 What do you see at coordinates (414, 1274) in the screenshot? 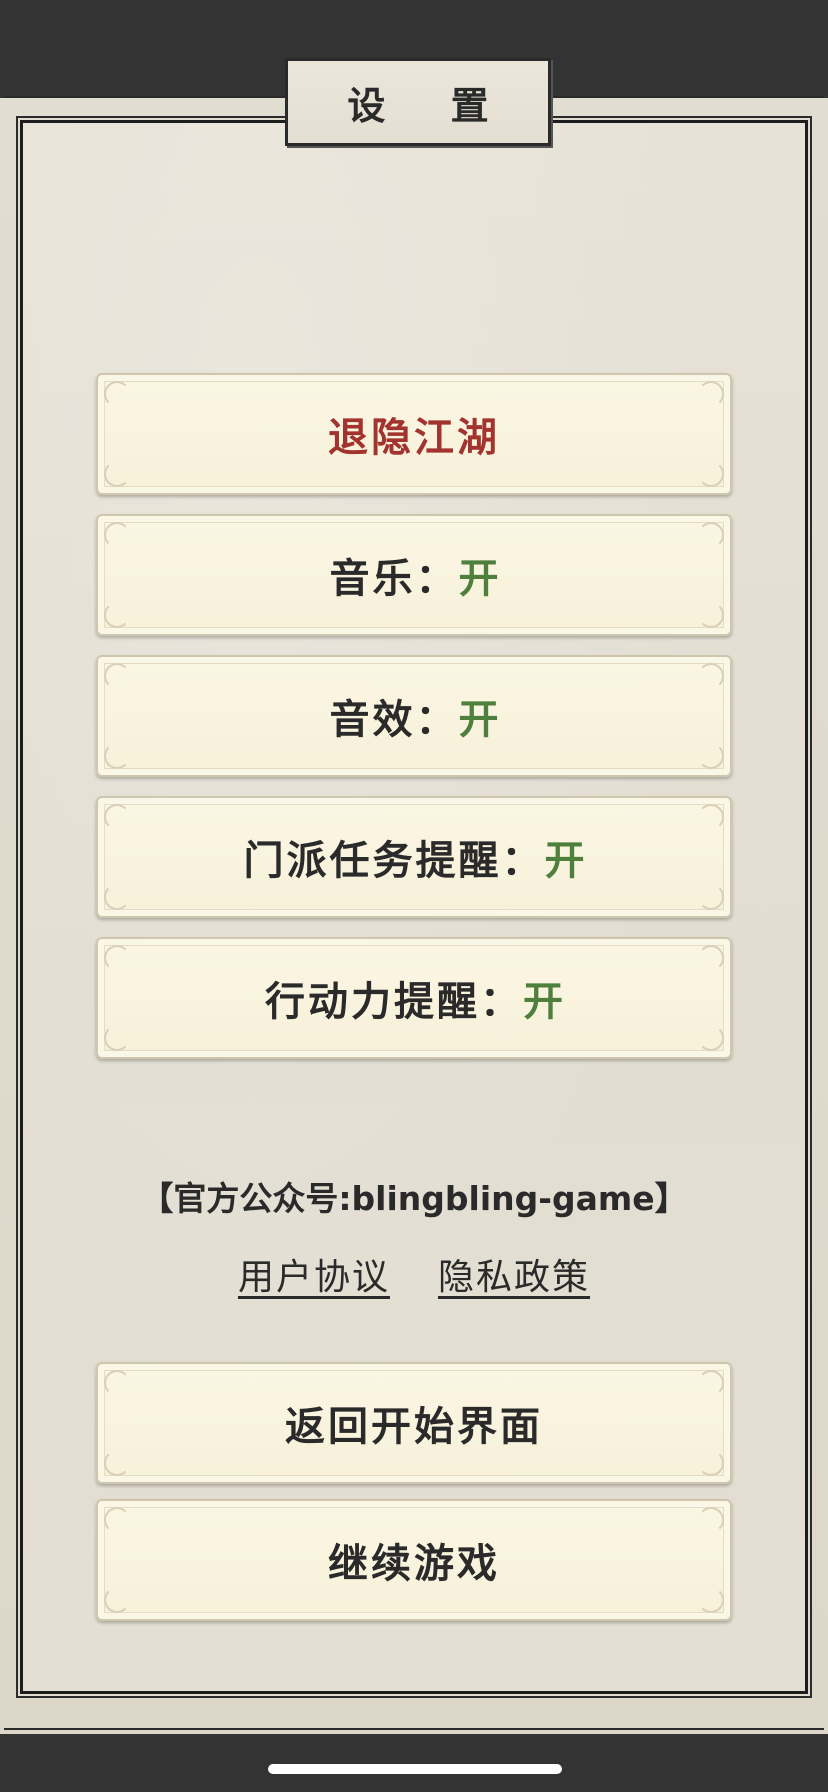
I see `legal-links: 用户协议 隐私政策` at bounding box center [414, 1274].